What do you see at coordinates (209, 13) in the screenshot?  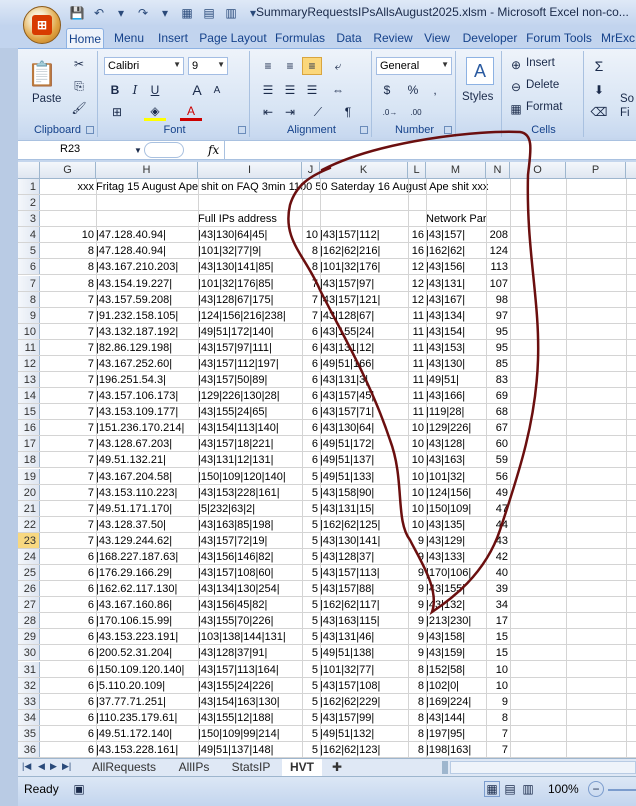 I see `grid-icon: ▤` at bounding box center [209, 13].